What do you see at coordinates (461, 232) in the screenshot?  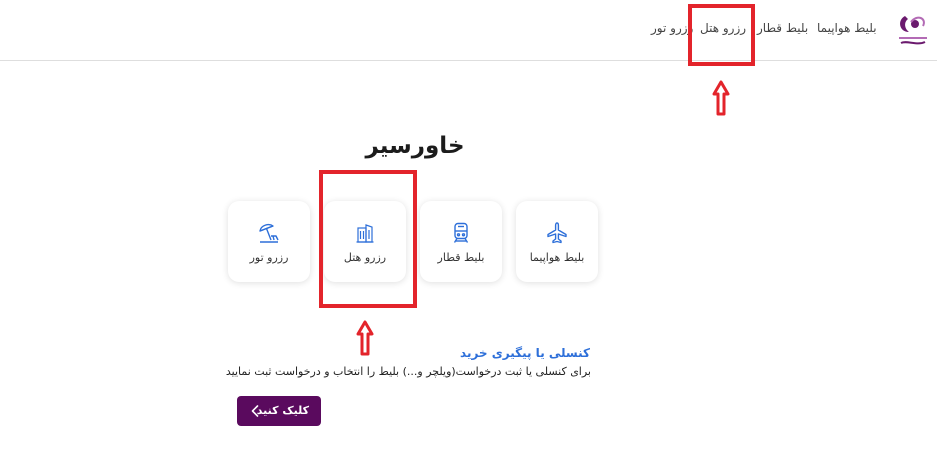 I see `train-icon` at bounding box center [461, 232].